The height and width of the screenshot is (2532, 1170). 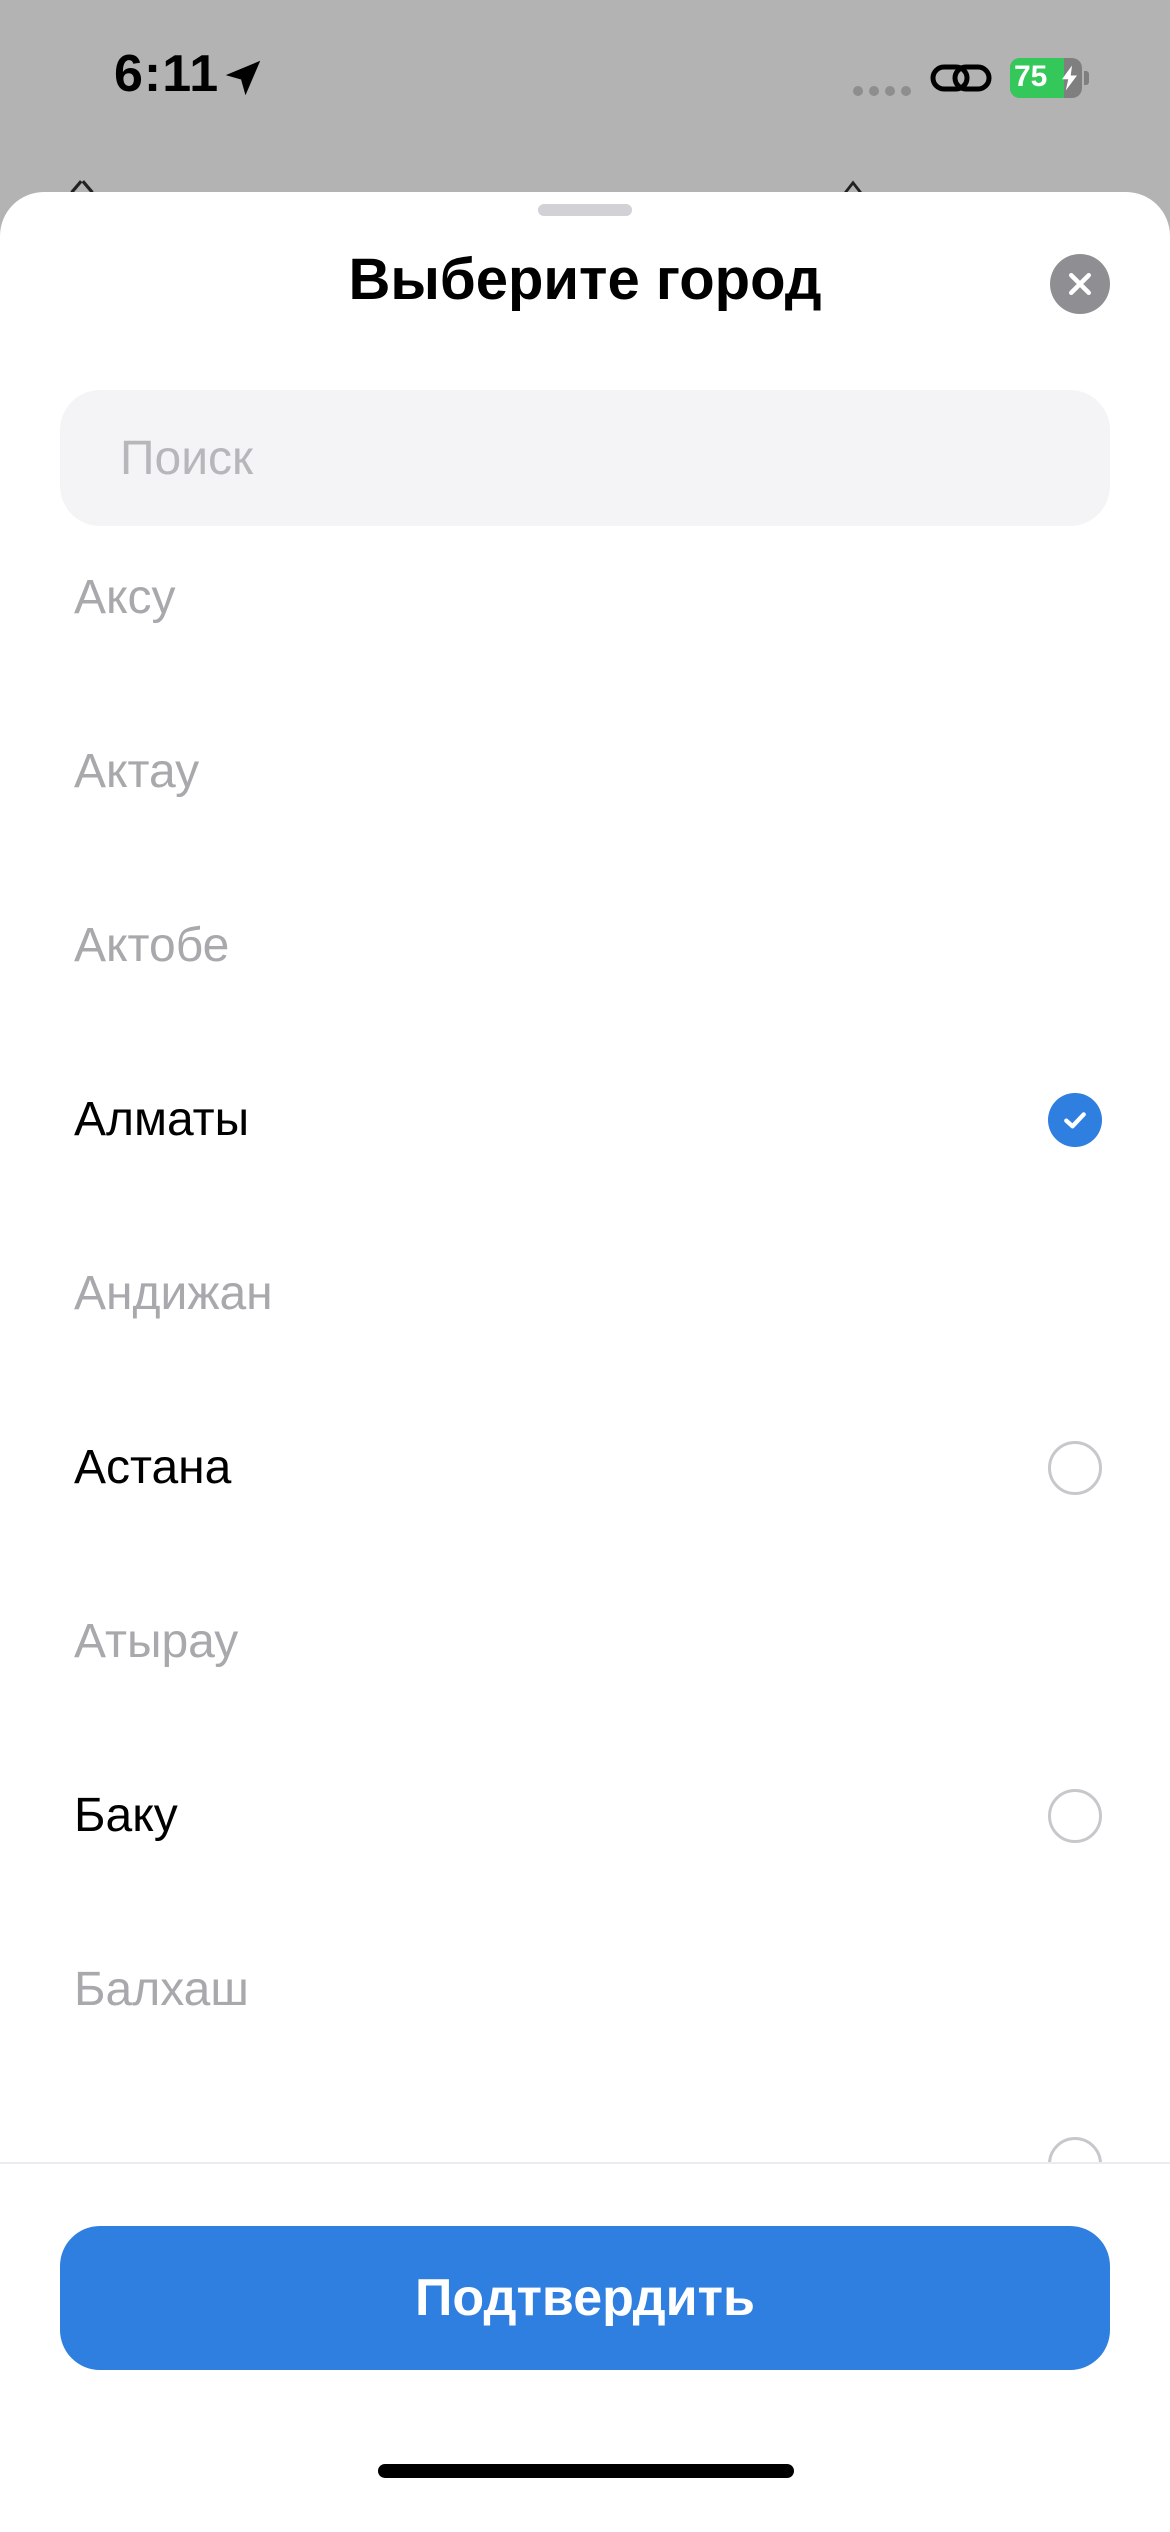 I want to click on city-row: Атырау, so click(x=585, y=1673).